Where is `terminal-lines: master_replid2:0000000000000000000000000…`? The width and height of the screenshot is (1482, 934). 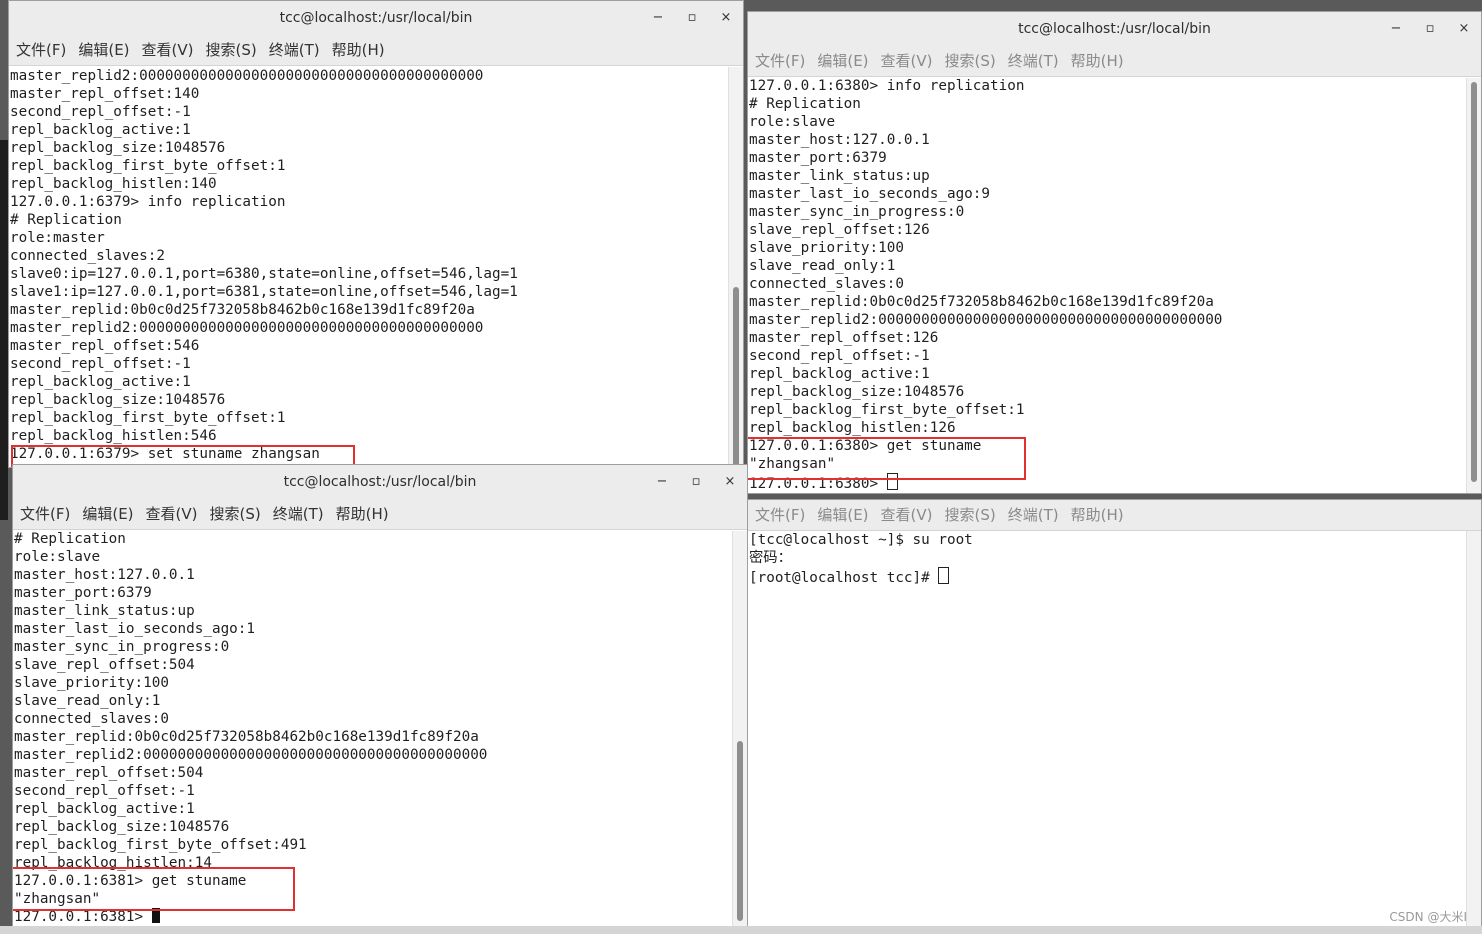
terminal-lines: master_replid2:0000000000000000000000000… is located at coordinates (264, 265).